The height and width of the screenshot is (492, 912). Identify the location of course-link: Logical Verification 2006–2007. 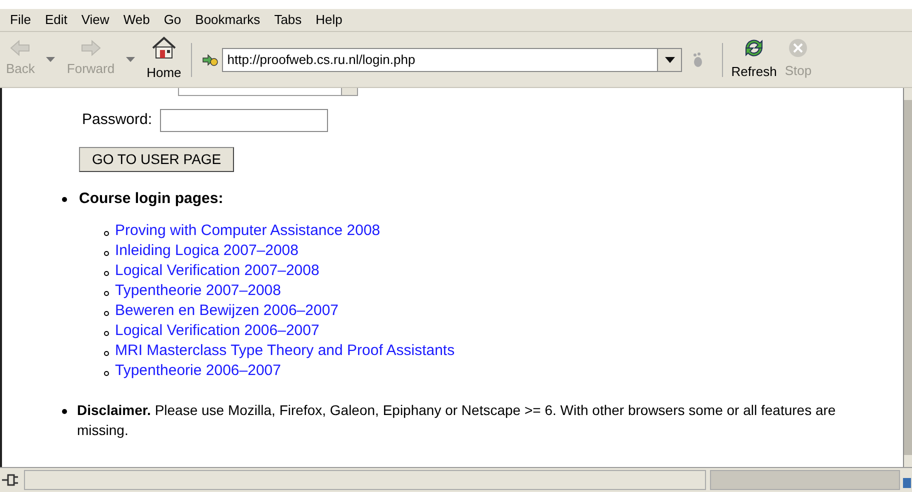
(217, 331).